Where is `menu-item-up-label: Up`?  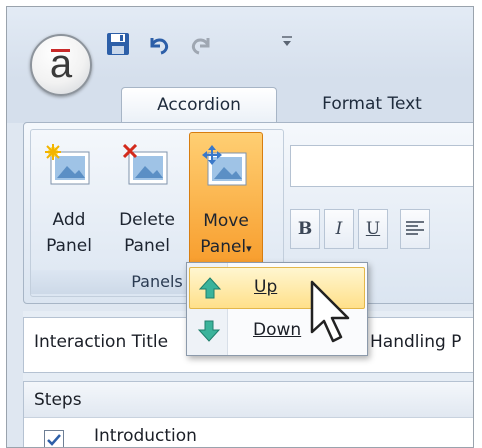
menu-item-up-label: Up is located at coordinates (266, 287).